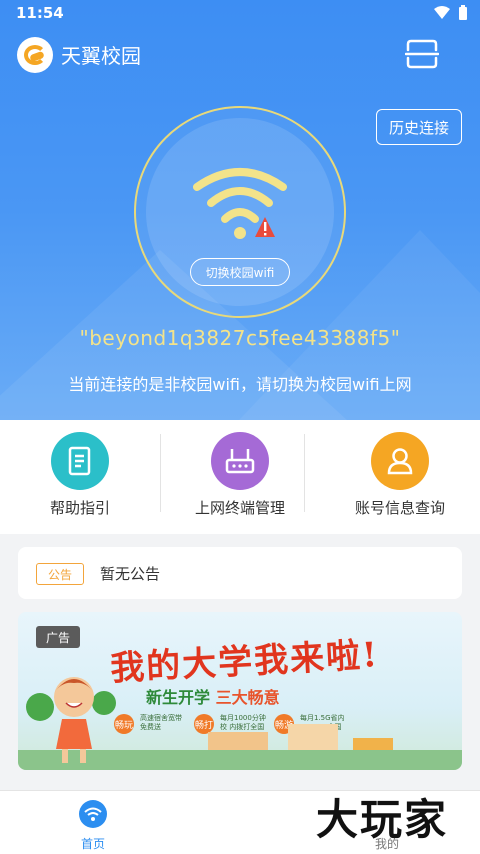 This screenshot has width=480, height=854. What do you see at coordinates (93, 814) in the screenshot?
I see `home-wifi-icon` at bounding box center [93, 814].